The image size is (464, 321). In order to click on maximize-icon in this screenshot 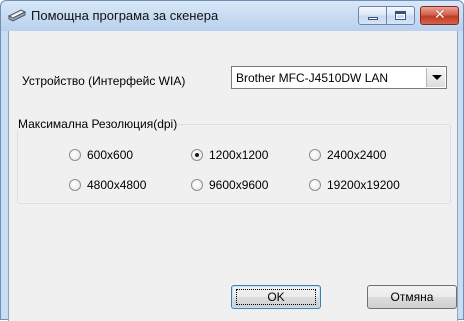, I will do `click(400, 15)`.